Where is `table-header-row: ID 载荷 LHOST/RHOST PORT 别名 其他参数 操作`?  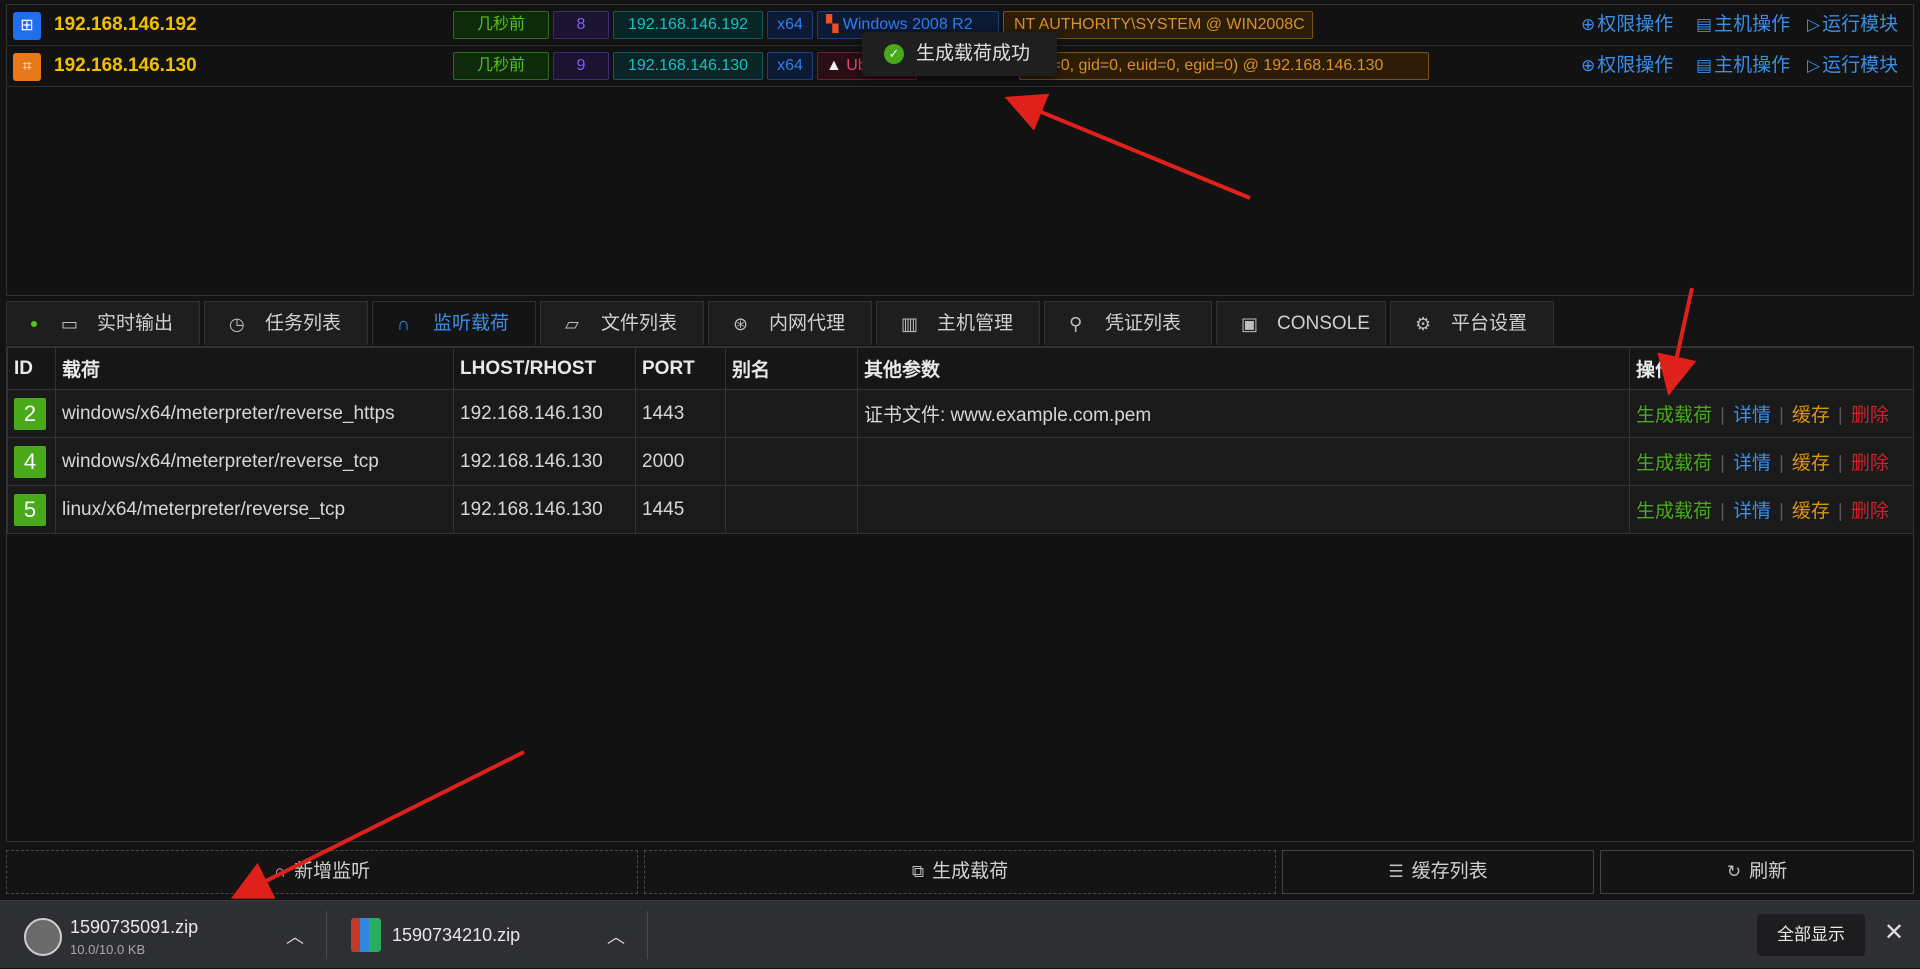
table-header-row: ID 载荷 LHOST/RHOST PORT 别名 其他参数 操作 is located at coordinates (960, 368).